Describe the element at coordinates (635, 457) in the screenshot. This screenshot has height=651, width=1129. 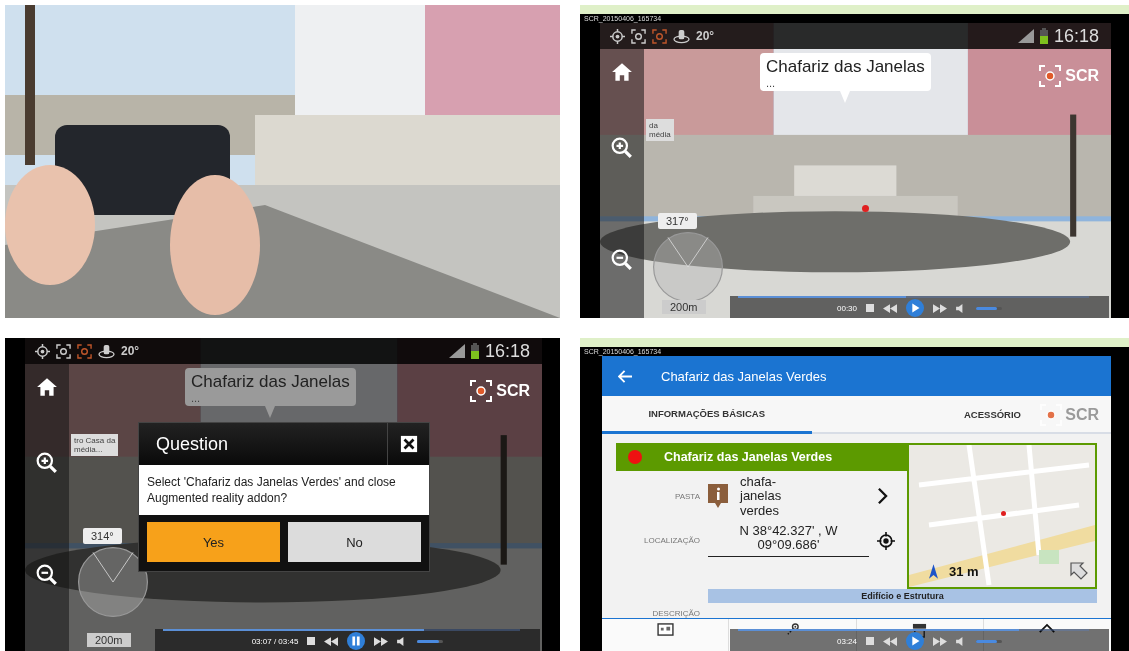
I see `status-dot-icon` at that location.